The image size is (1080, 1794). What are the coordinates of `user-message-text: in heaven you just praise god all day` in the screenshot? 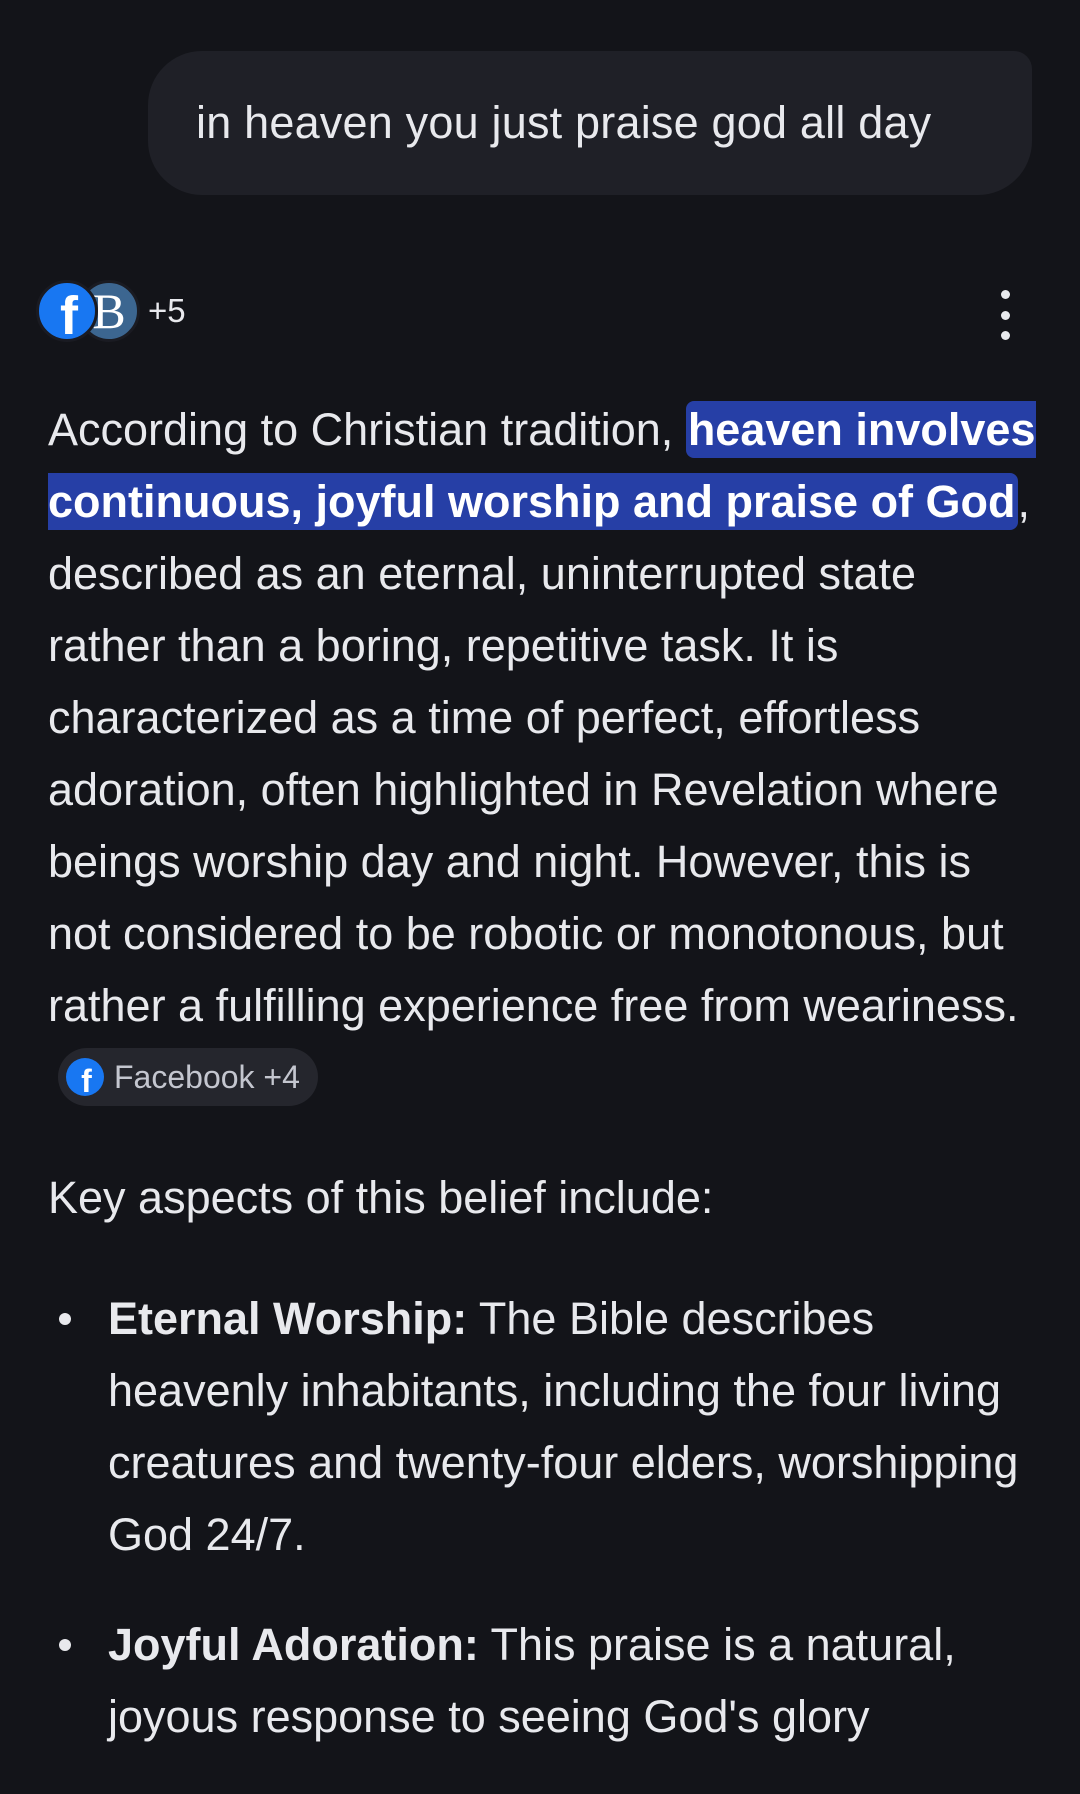 It's located at (564, 122).